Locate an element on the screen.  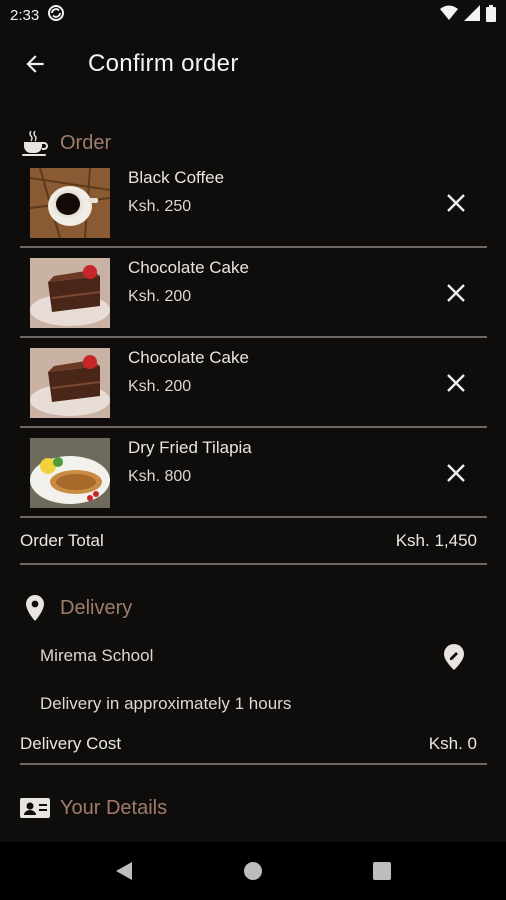
status-bar: 2:33 is located at coordinates (253, 15).